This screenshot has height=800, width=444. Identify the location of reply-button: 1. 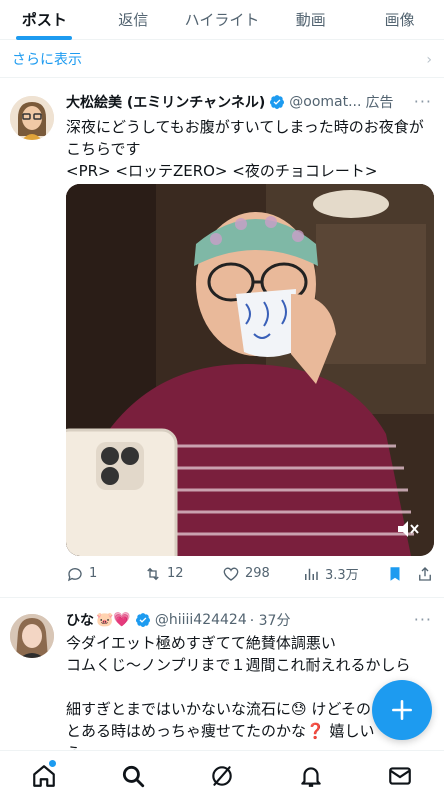
(105, 574).